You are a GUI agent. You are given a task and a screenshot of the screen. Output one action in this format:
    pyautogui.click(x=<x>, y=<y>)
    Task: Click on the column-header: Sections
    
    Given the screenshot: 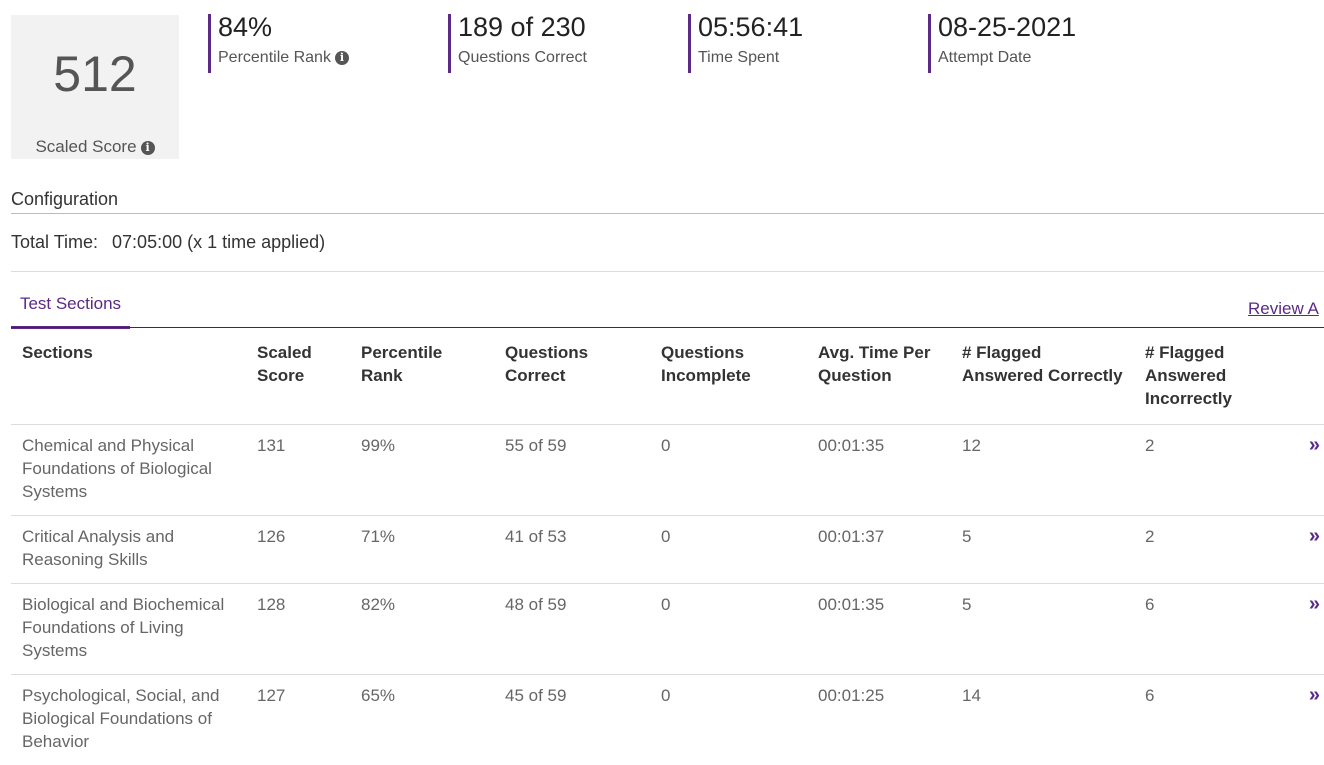 What is the action you would take?
    pyautogui.click(x=128, y=376)
    